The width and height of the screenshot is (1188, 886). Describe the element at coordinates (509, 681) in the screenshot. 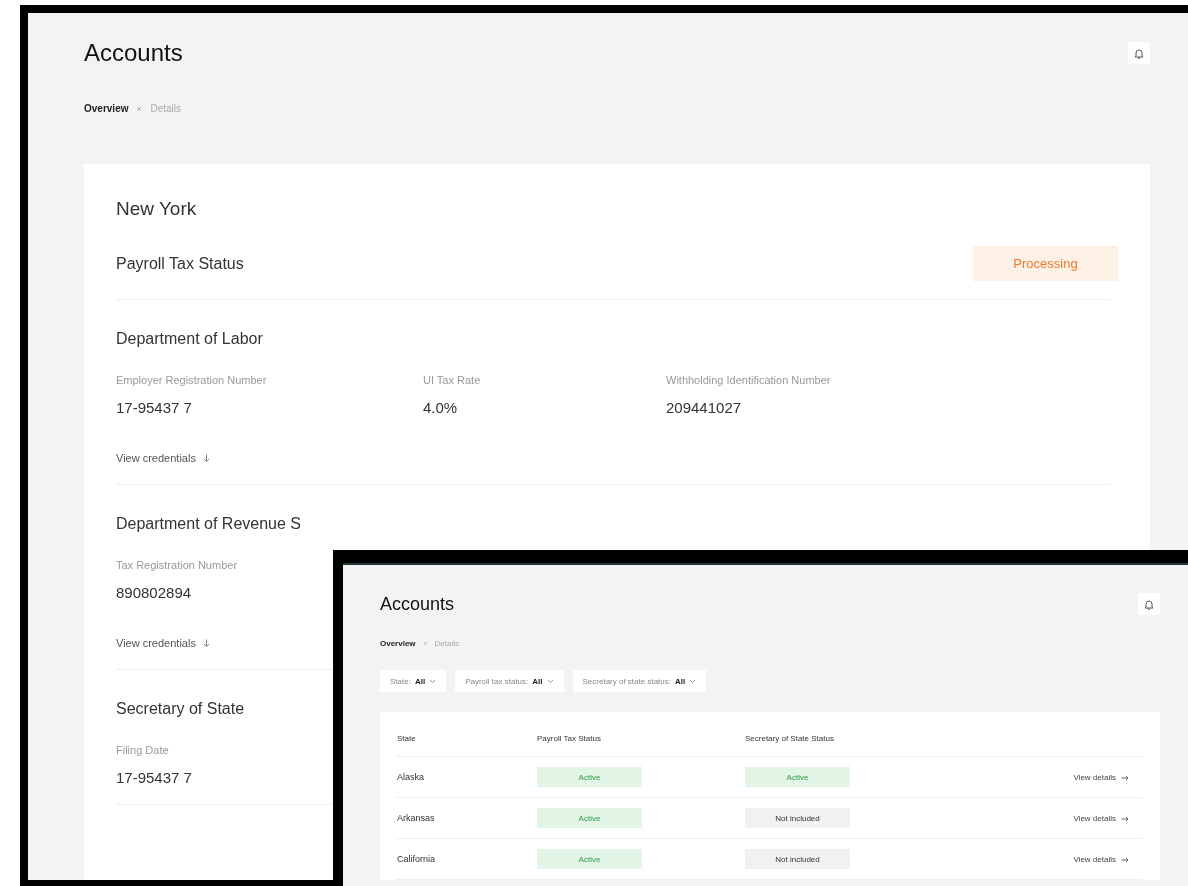

I see `filter-dropdown: Payroll tax status: All` at that location.